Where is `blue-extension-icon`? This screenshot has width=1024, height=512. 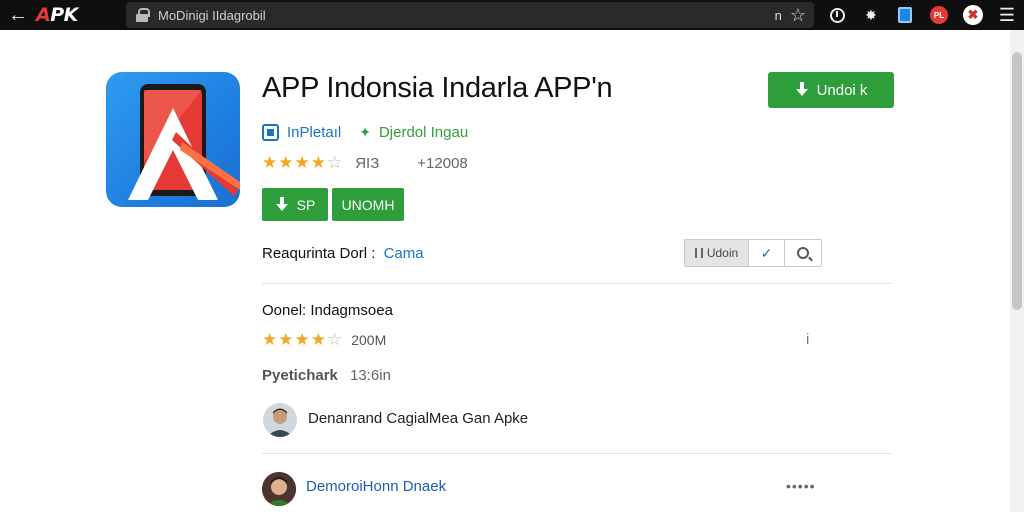 blue-extension-icon is located at coordinates (905, 15).